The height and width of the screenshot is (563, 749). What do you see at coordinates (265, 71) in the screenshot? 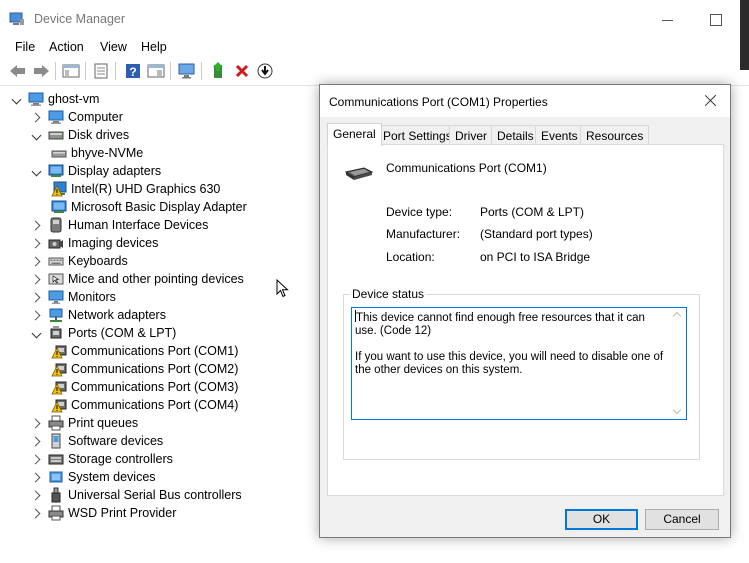
I see `disable-icon` at bounding box center [265, 71].